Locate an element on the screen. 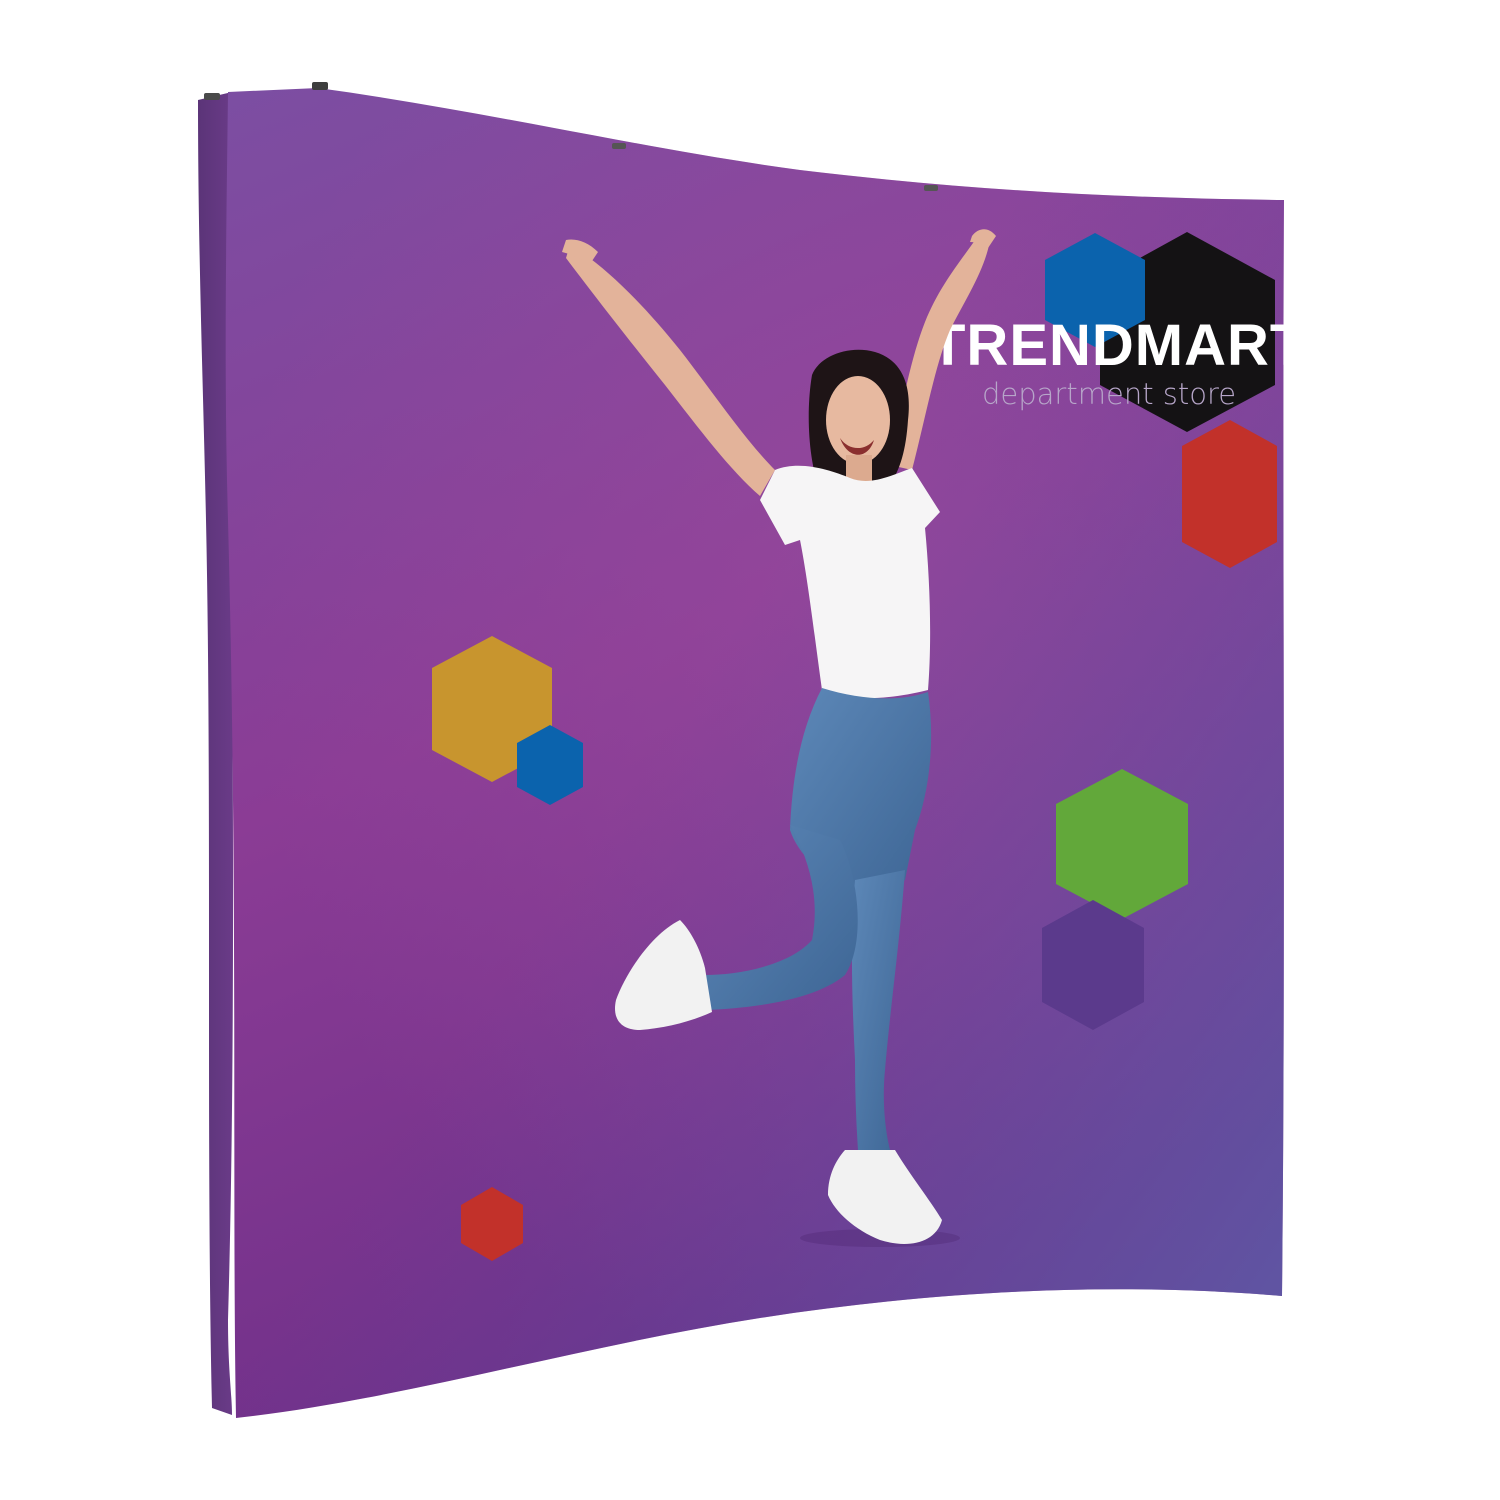 This screenshot has height=1500, width=1500. logo-hexagon-red is located at coordinates (1229, 494).